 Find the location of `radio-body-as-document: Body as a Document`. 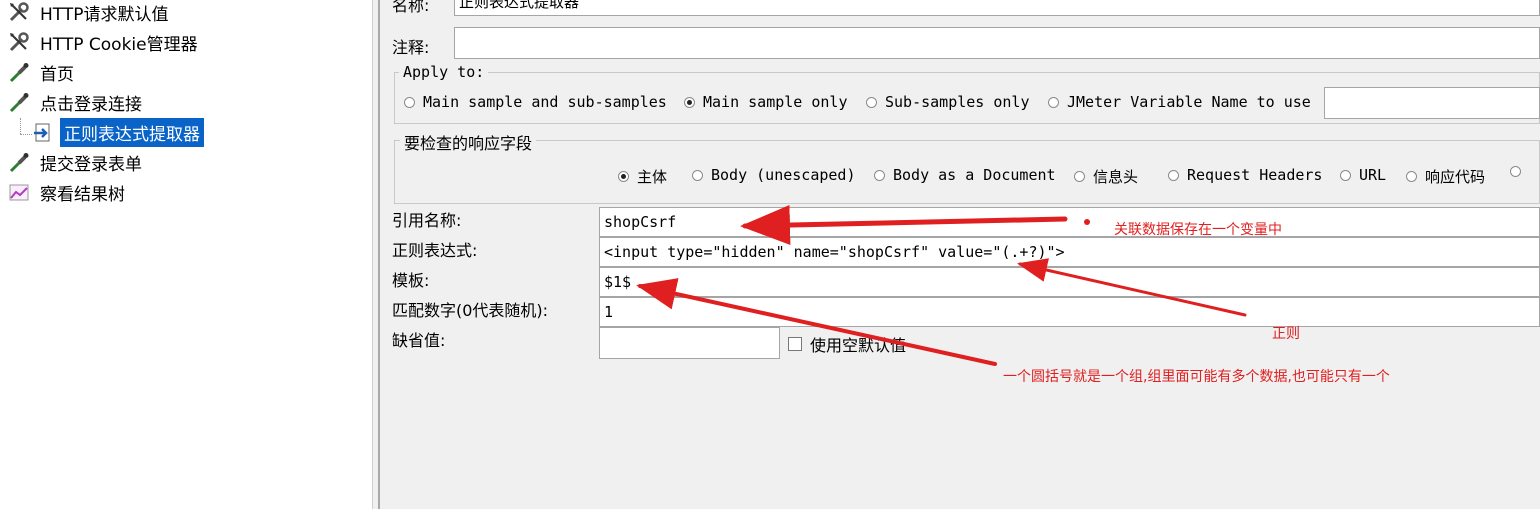

radio-body-as-document: Body as a Document is located at coordinates (965, 175).